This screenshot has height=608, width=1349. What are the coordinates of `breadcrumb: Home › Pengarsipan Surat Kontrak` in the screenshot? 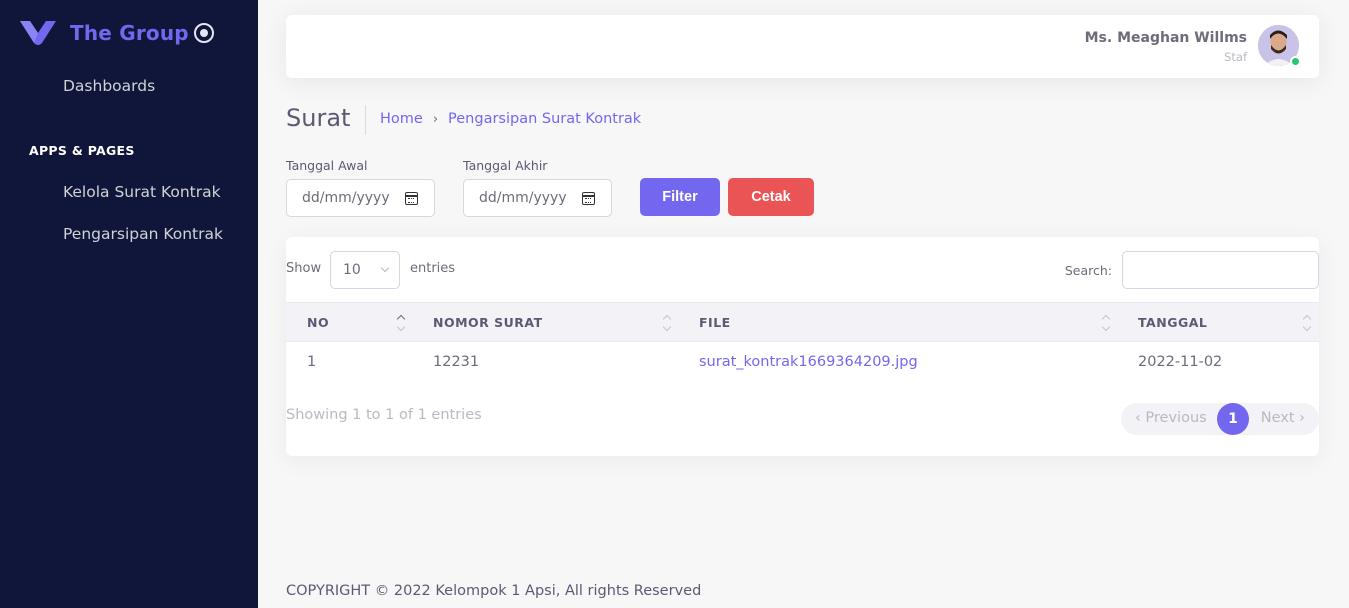 It's located at (510, 119).